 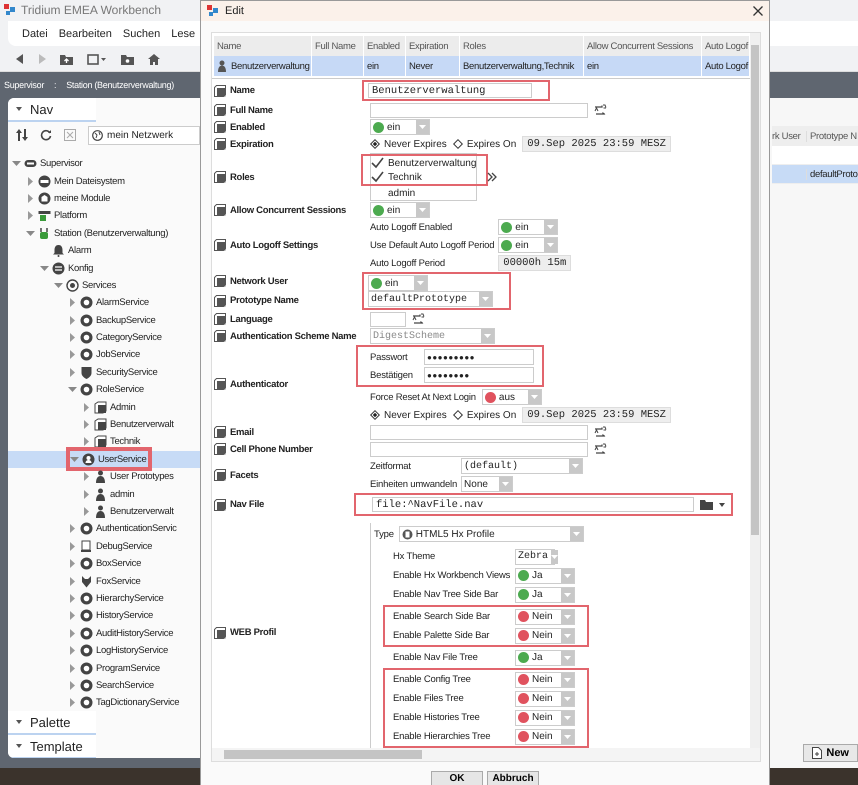 What do you see at coordinates (104, 285) in the screenshot?
I see `tree-item: Services` at bounding box center [104, 285].